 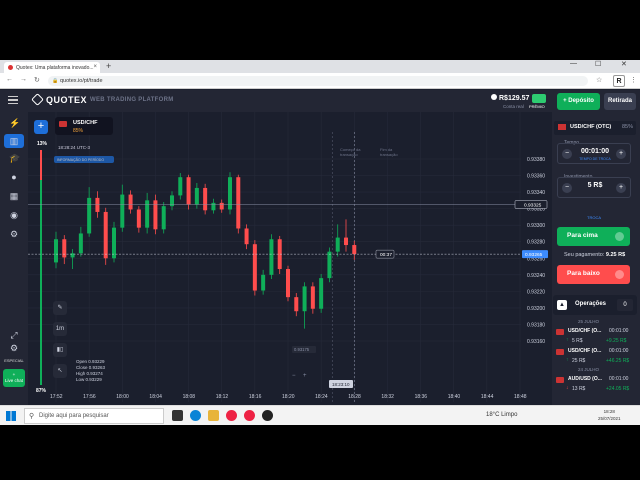 I want to click on account-type: Conta real, so click(x=513, y=106).